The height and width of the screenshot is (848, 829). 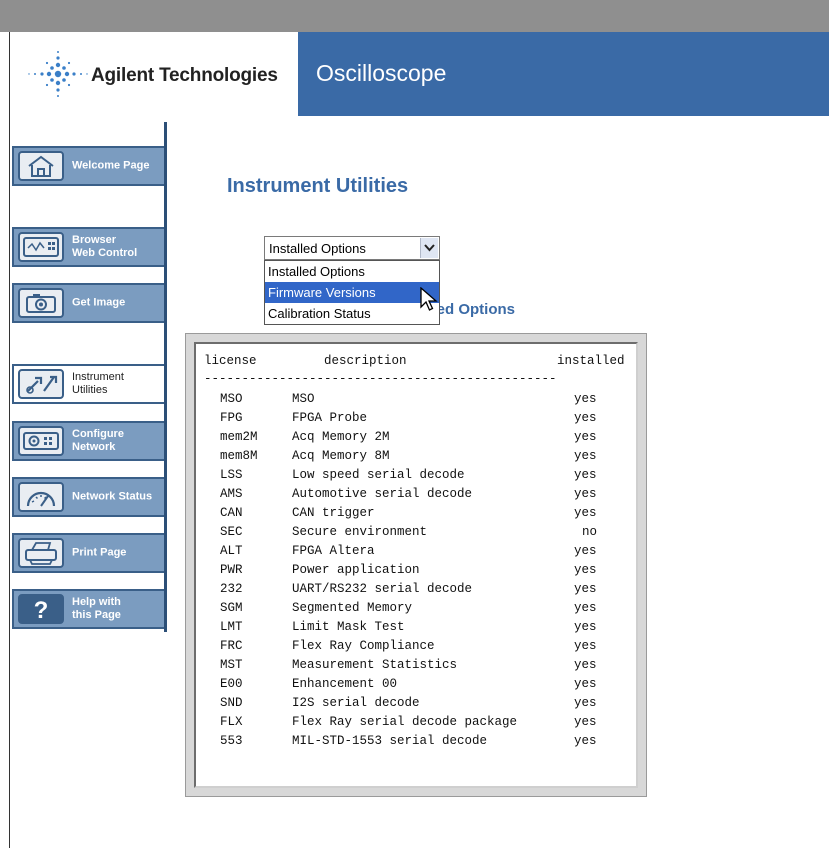 What do you see at coordinates (390, 741) in the screenshot?
I see `cell-description: MIL-STD-1553 serial decode` at bounding box center [390, 741].